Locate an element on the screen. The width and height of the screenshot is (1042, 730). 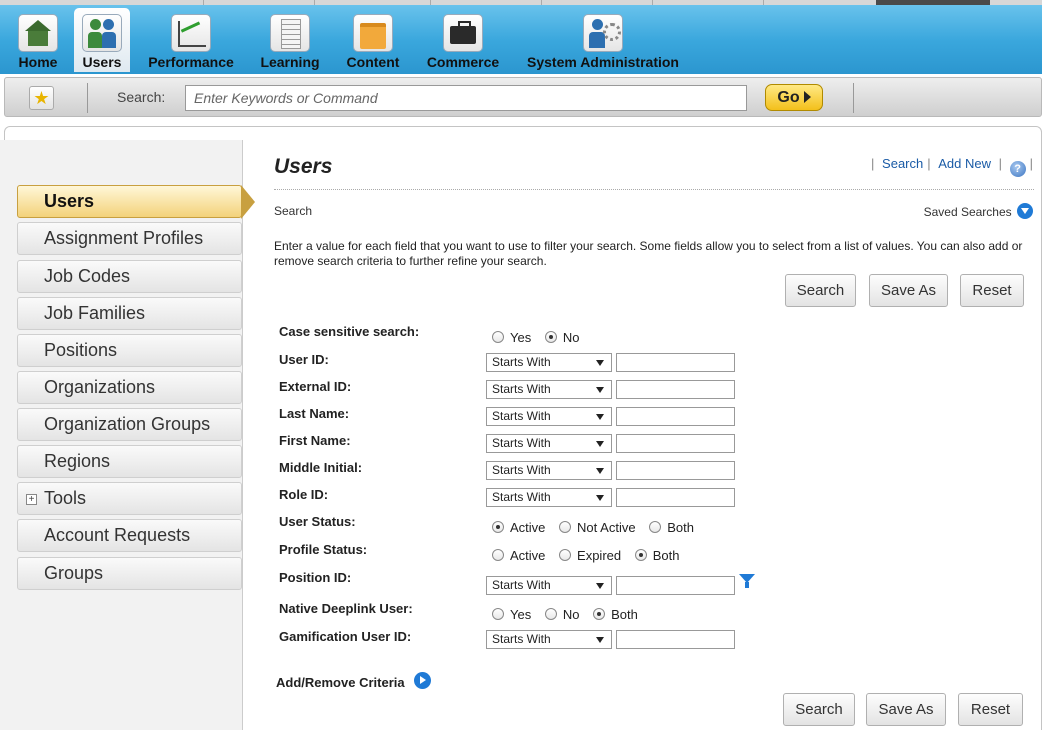
native-deeplink-yes-radio is located at coordinates (498, 614).